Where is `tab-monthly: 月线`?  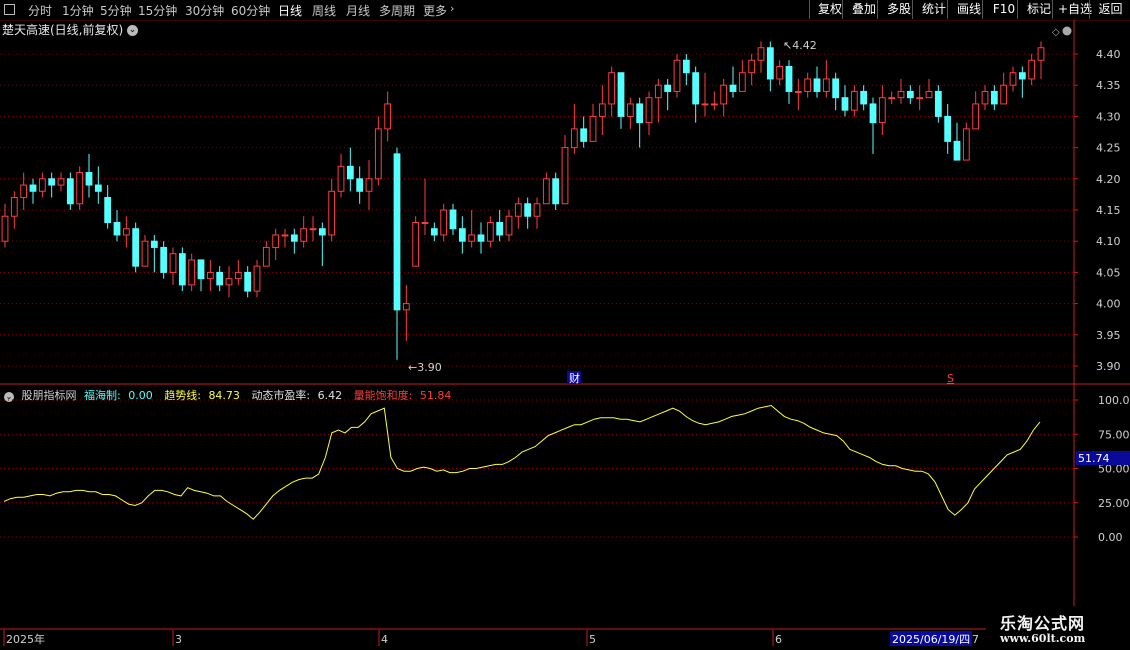
tab-monthly: 月线 is located at coordinates (358, 10).